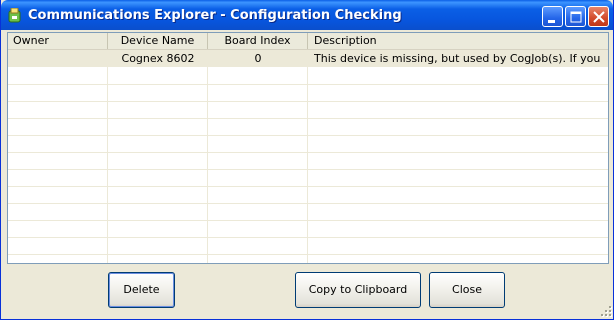 The image size is (614, 320). I want to click on cell-owner, so click(59, 58).